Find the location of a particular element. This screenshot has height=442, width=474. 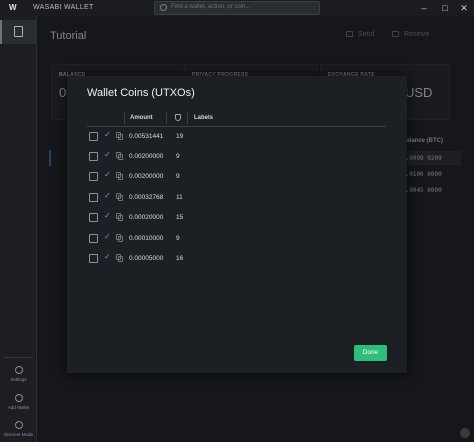

close-button: ✕ is located at coordinates (464, 8).